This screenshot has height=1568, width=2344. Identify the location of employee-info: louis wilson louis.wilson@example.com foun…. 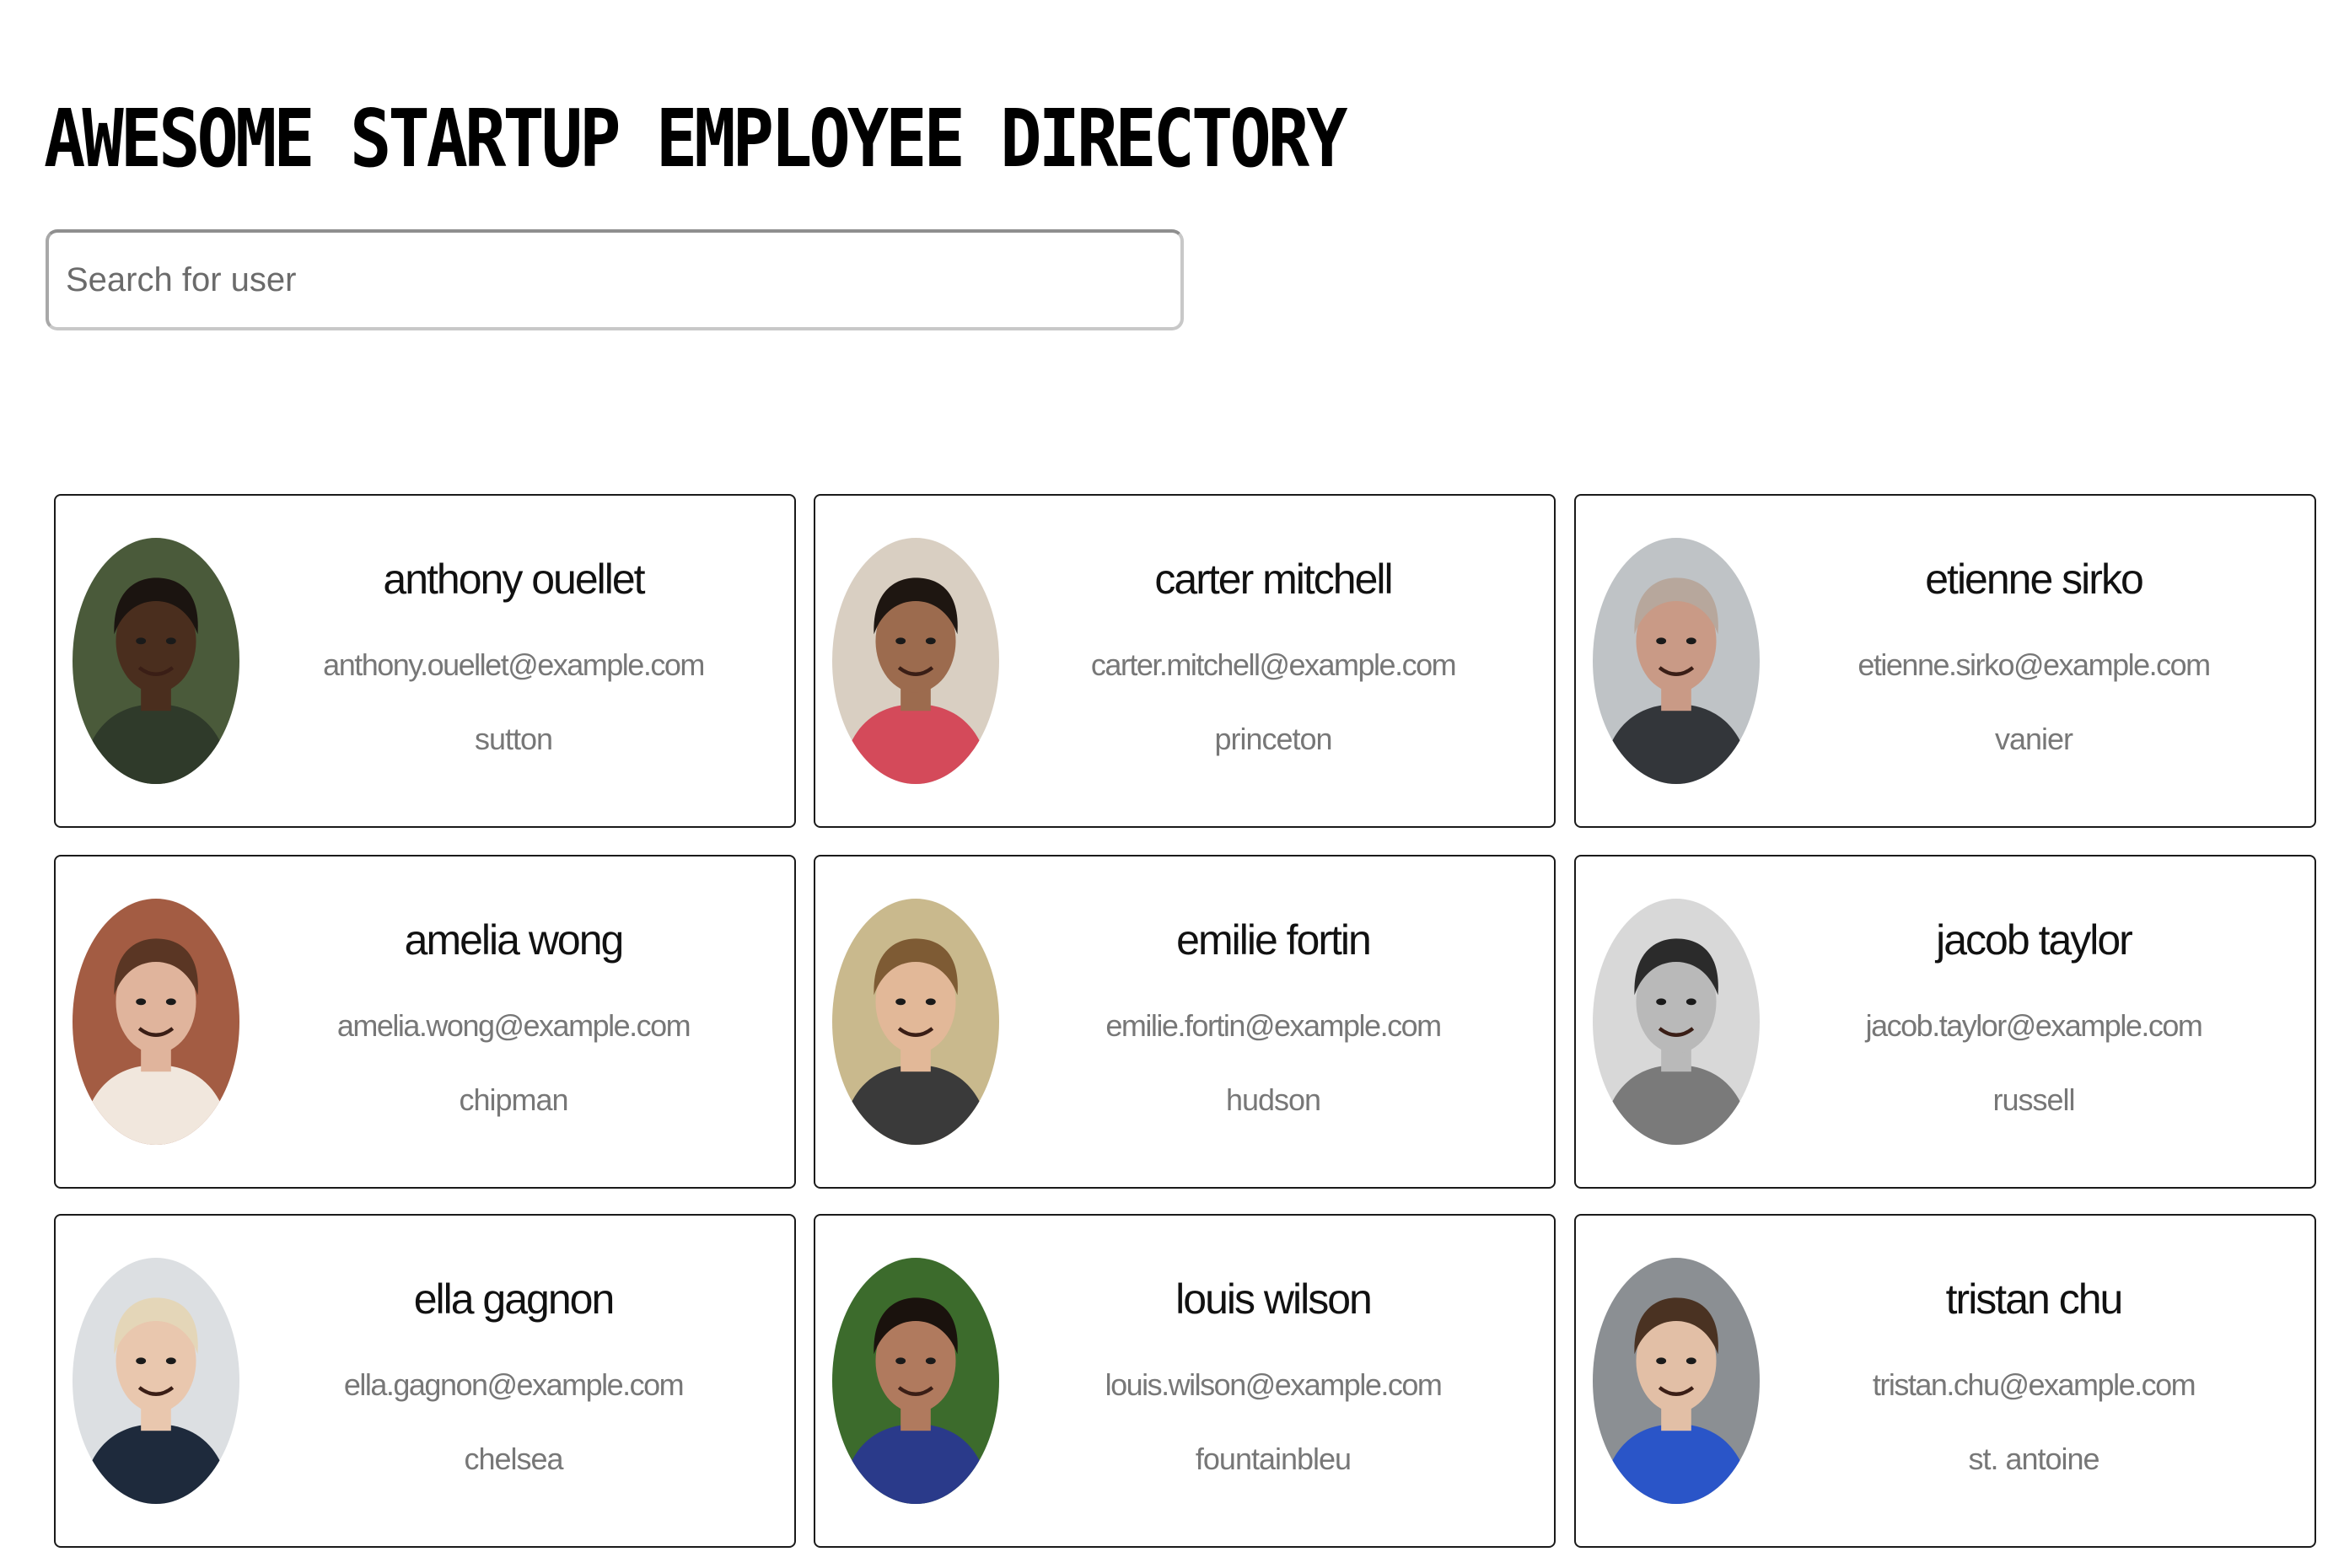
(1273, 1381).